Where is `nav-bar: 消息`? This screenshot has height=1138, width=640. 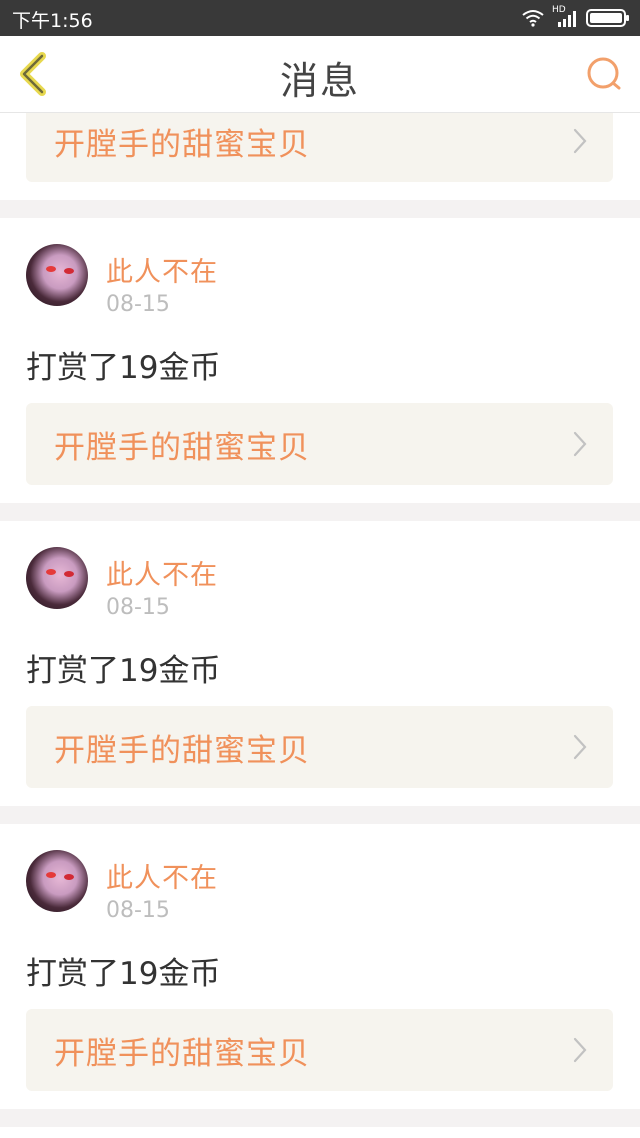
nav-bar: 消息 is located at coordinates (320, 74).